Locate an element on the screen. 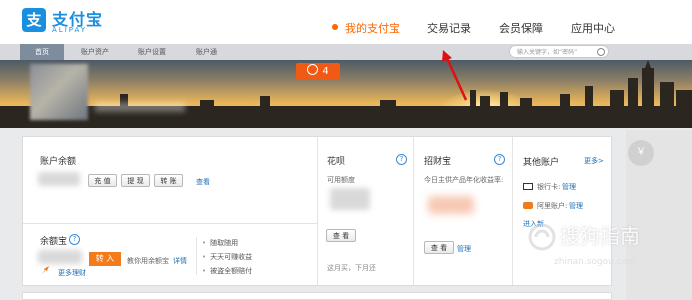  subnav-account-settings: 账户设置 is located at coordinates (152, 52).